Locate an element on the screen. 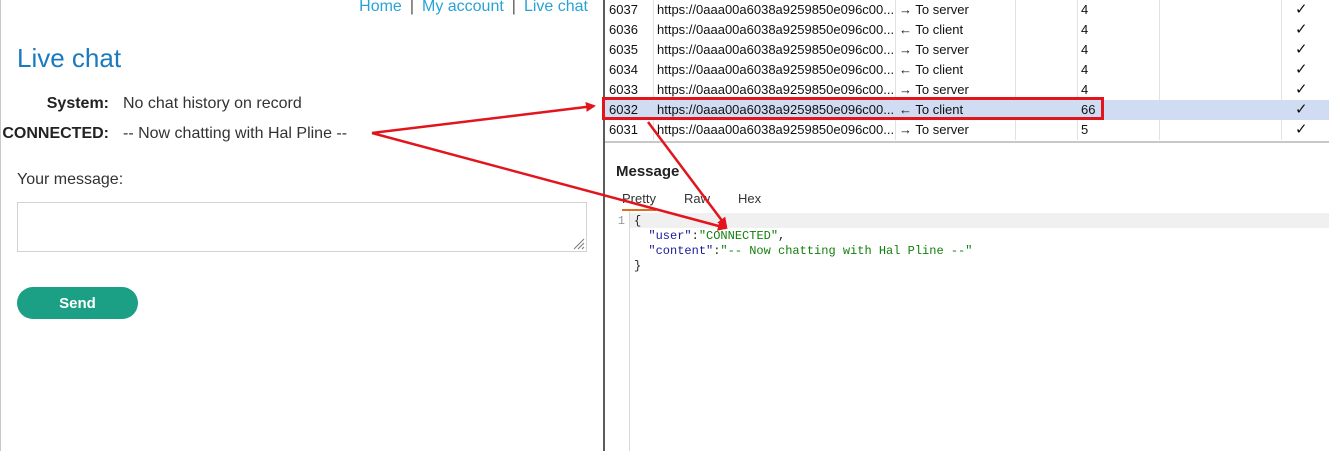  code-line: "user":"CONNECTED", is located at coordinates (717, 236).